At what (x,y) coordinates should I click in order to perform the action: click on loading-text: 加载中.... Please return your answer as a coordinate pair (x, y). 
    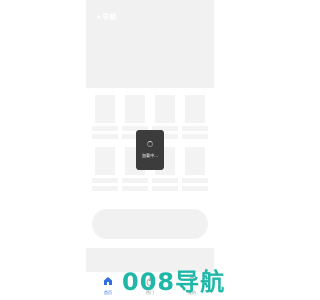
    Looking at the image, I should click on (150, 155).